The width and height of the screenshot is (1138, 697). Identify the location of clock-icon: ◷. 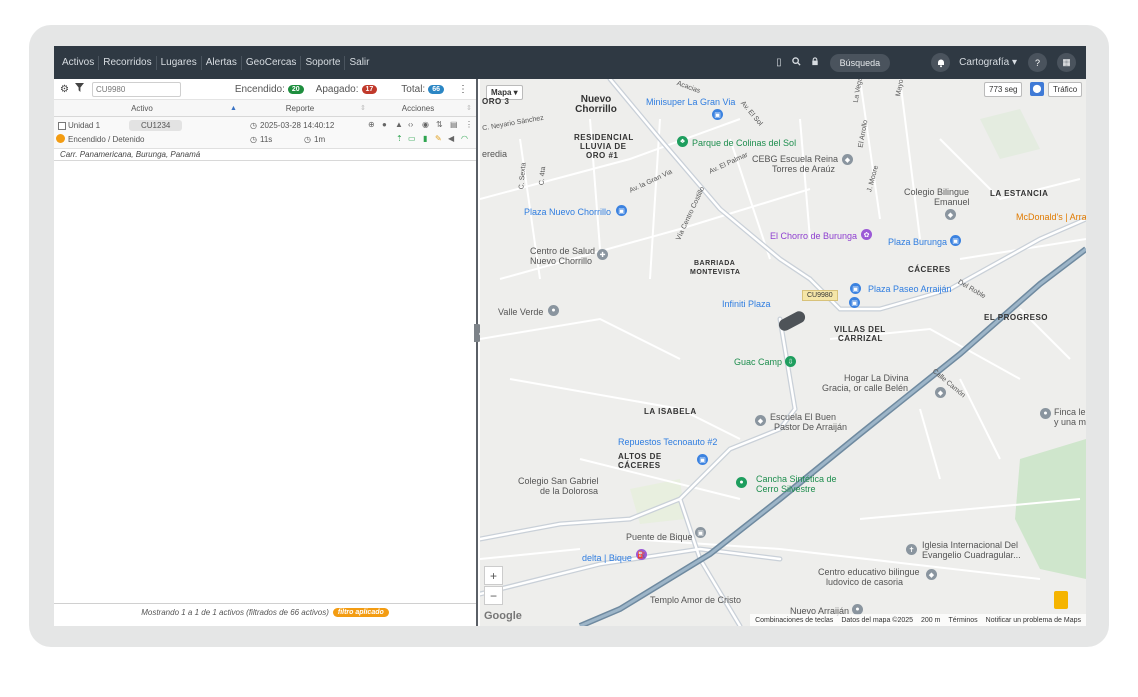
(307, 139).